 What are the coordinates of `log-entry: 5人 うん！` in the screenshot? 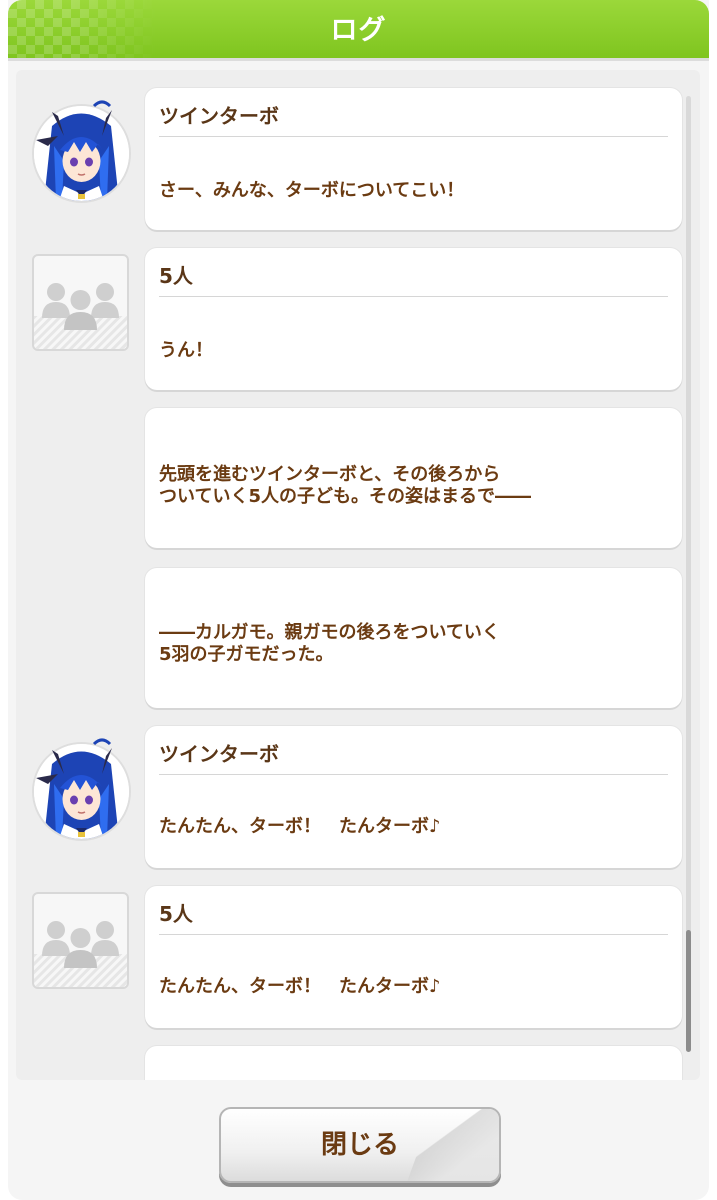 It's located at (358, 319).